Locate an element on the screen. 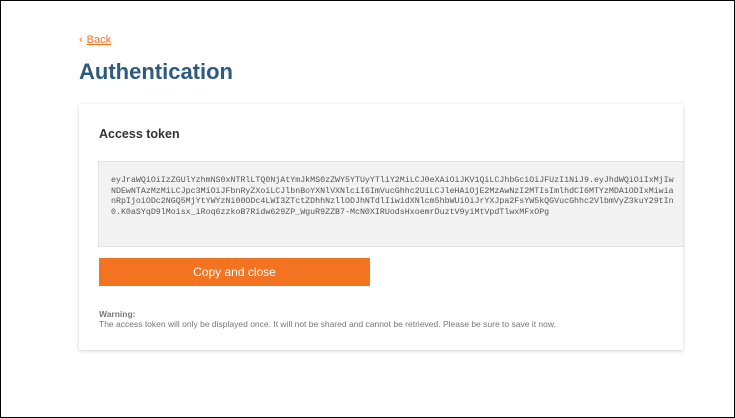  page-title: Authentication is located at coordinates (156, 71).